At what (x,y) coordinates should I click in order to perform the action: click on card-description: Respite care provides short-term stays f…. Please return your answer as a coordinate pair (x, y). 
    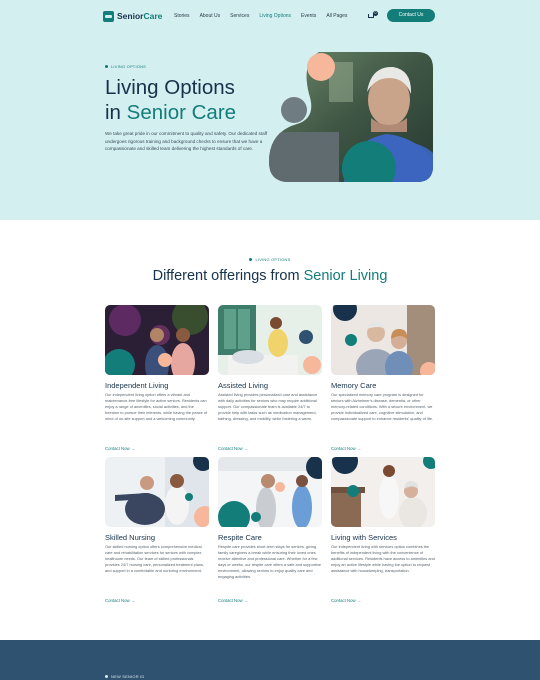
    Looking at the image, I should click on (270, 561).